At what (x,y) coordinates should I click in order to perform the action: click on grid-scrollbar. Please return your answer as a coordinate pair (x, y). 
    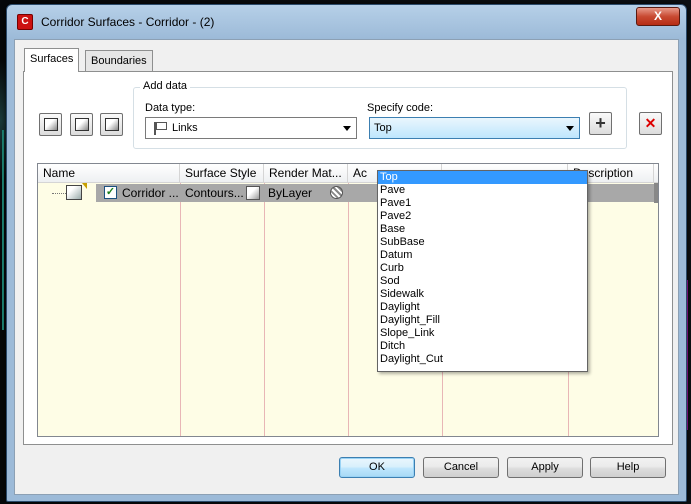
    Looking at the image, I should click on (656, 193).